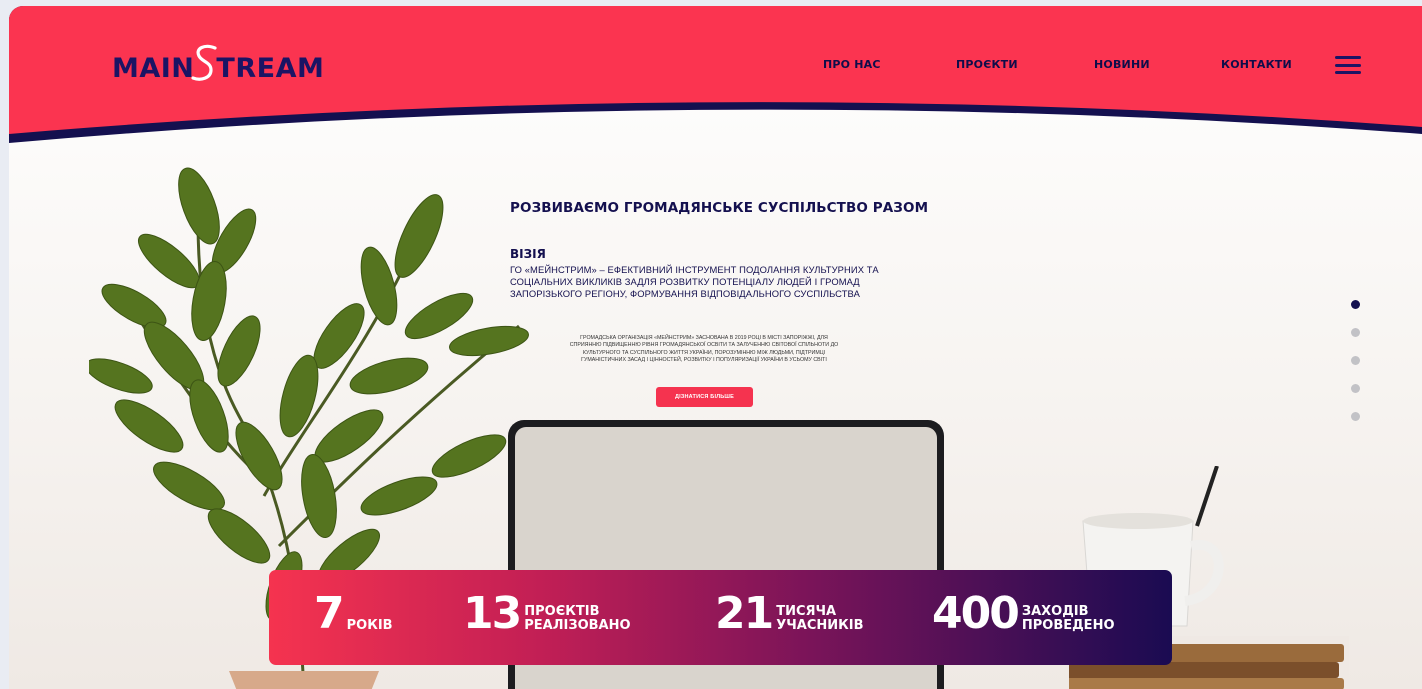 The image size is (1422, 689). I want to click on stat-label-line: ЗАХОДІВ, so click(1055, 611).